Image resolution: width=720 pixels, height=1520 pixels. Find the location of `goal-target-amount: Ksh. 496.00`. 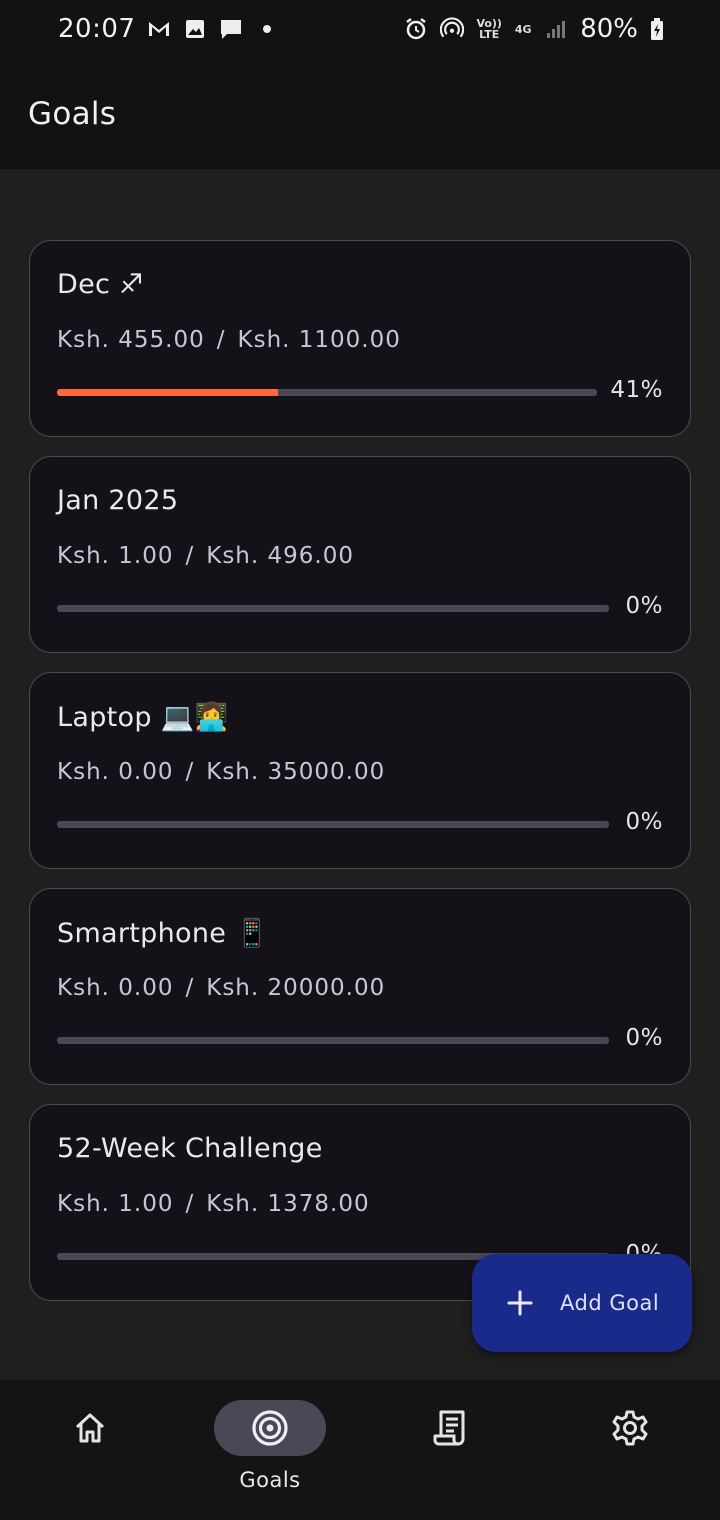

goal-target-amount: Ksh. 496.00 is located at coordinates (280, 556).